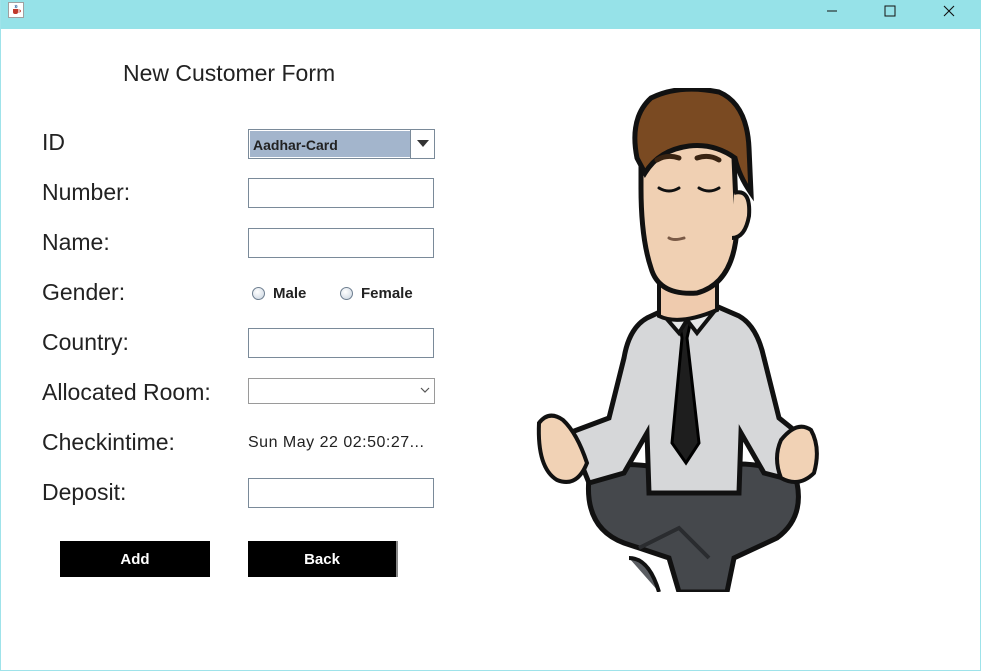  I want to click on gender-label: Gender:, so click(84, 292).